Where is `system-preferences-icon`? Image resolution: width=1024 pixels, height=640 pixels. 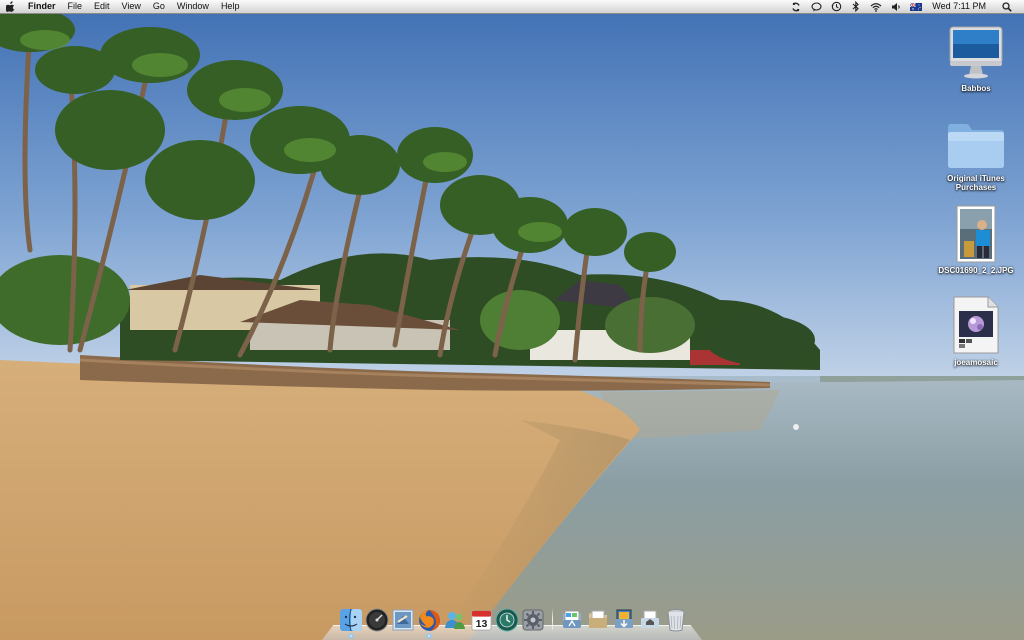 system-preferences-icon is located at coordinates (533, 620).